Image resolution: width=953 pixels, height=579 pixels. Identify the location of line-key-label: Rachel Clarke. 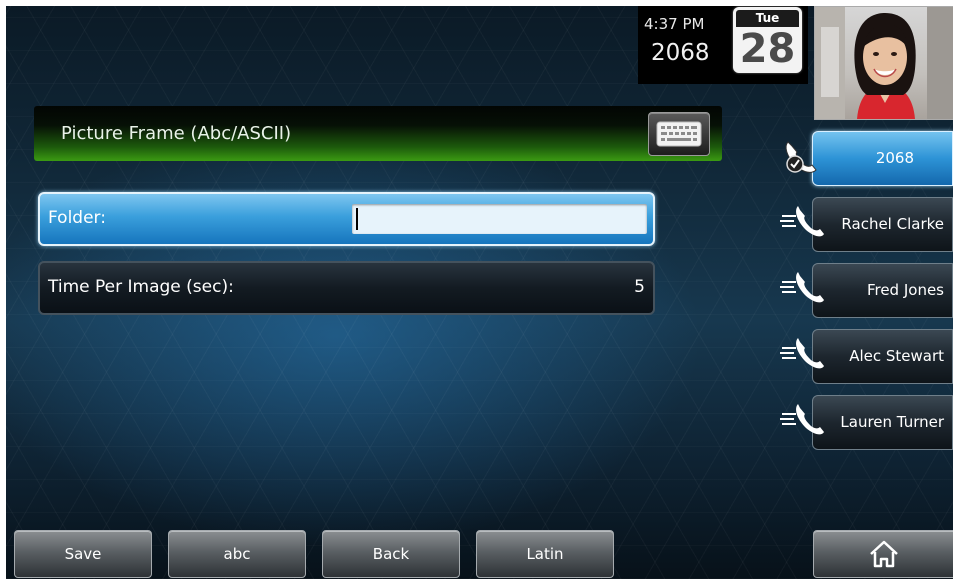
(892, 224).